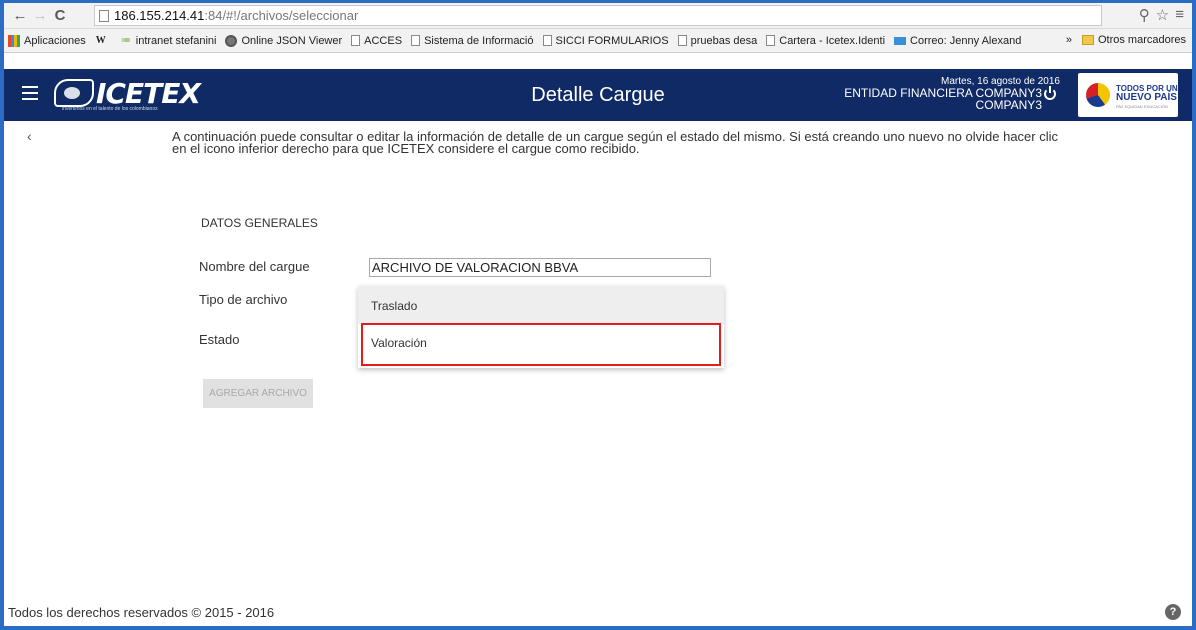 This screenshot has height=630, width=1196. What do you see at coordinates (283, 40) in the screenshot?
I see `bookmark-json-viewer: Online JSON Viewer` at bounding box center [283, 40].